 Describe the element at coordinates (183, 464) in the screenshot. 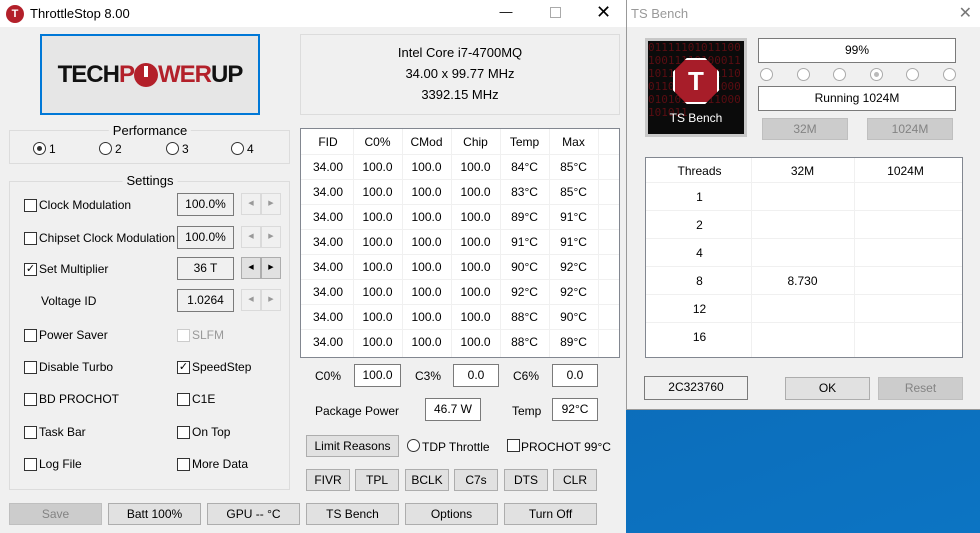

I see `more-data-checkbox` at that location.